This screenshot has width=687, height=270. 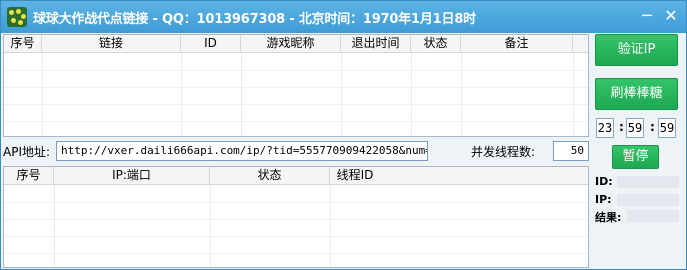 What do you see at coordinates (605, 128) in the screenshot?
I see `hour-field: 23` at bounding box center [605, 128].